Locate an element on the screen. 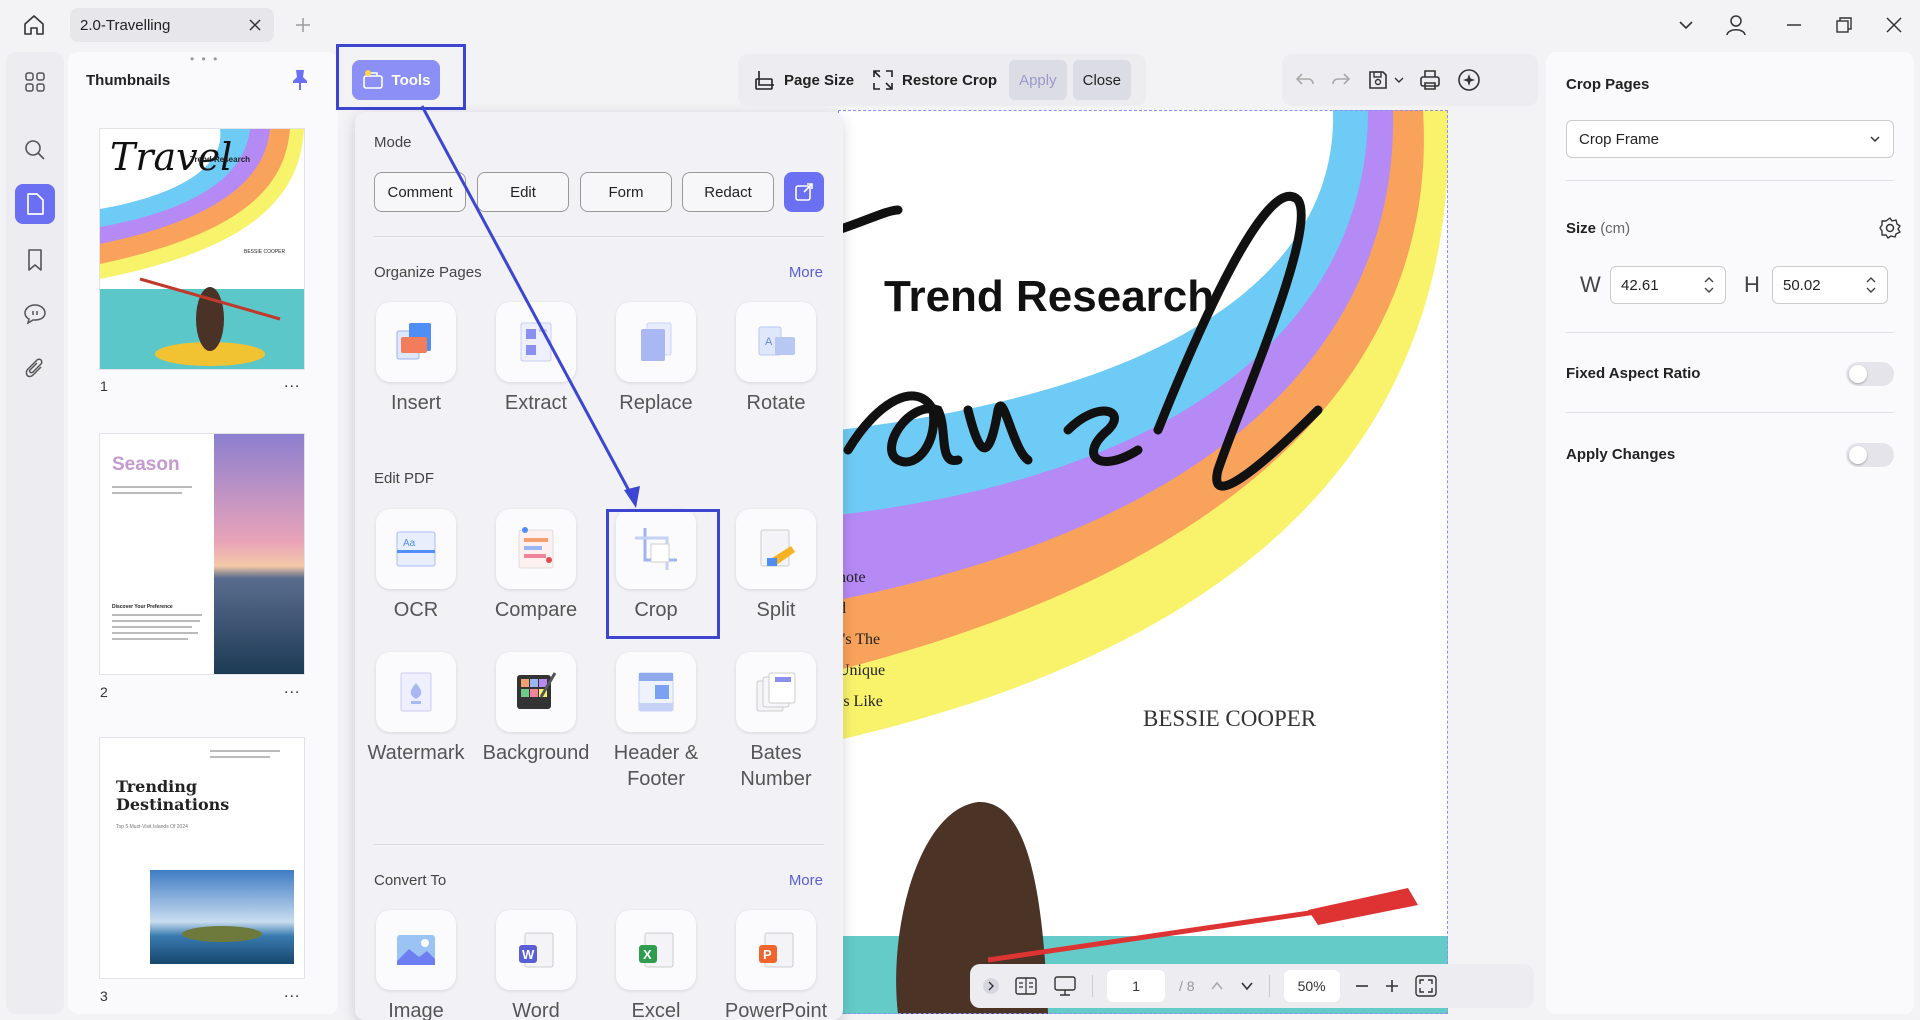 The width and height of the screenshot is (1920, 1020). tool-convert-image: Image is located at coordinates (416, 965).